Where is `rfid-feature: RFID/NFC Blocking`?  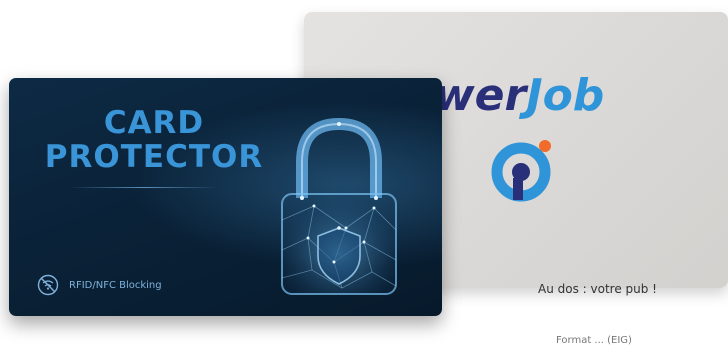
rfid-feature: RFID/NFC Blocking is located at coordinates (99, 285).